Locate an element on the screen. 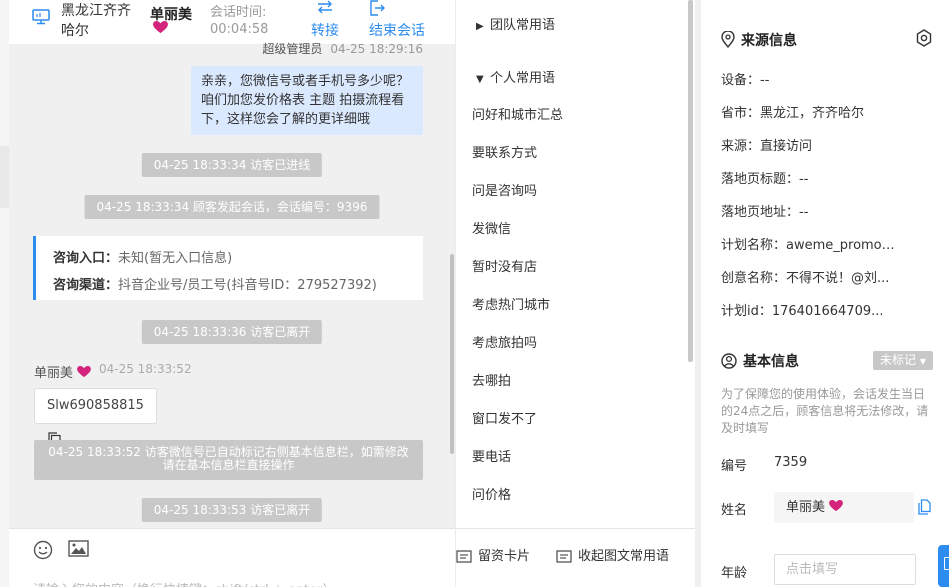 Image resolution: width=949 pixels, height=587 pixels. session-list-tab is located at coordinates (4, 177).